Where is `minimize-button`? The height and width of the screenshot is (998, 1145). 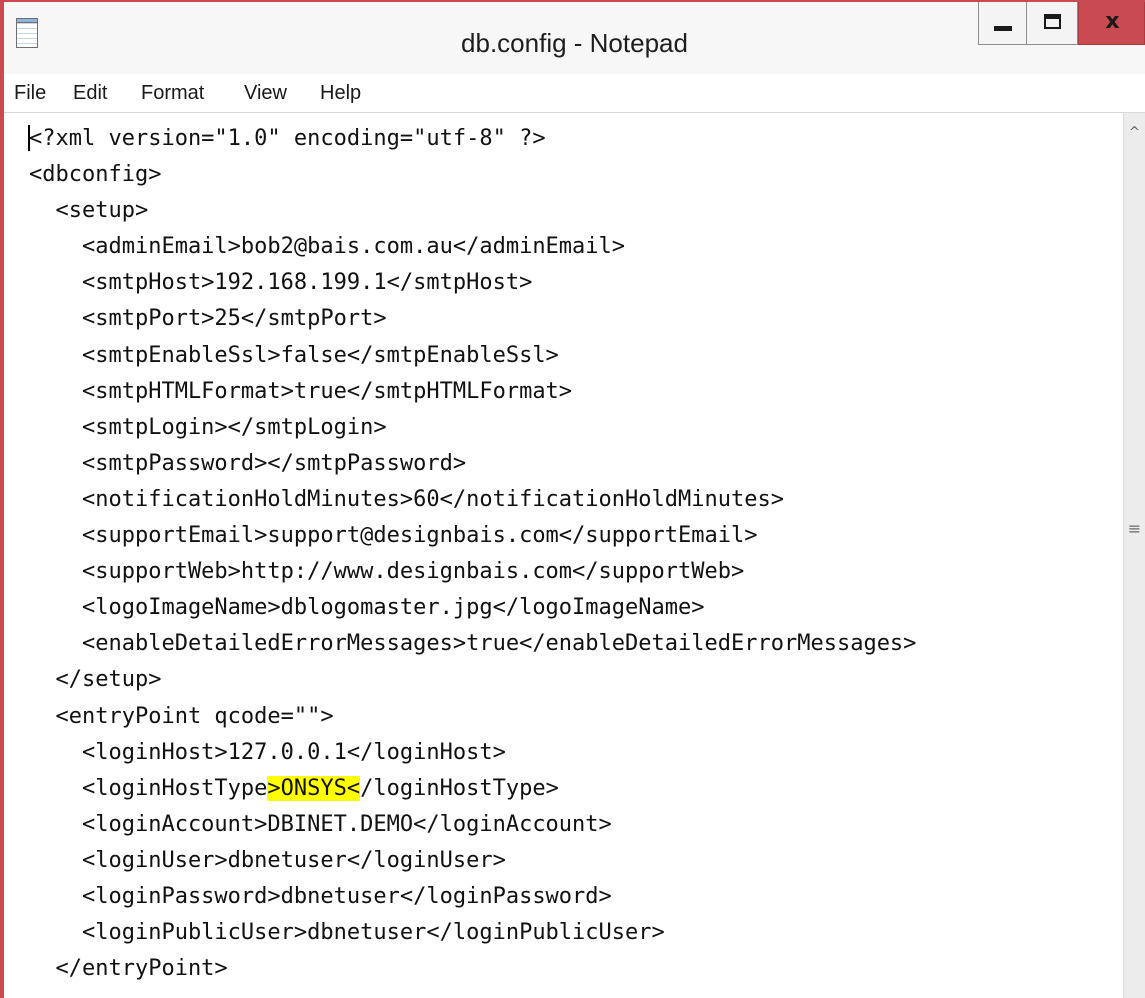 minimize-button is located at coordinates (1002, 23).